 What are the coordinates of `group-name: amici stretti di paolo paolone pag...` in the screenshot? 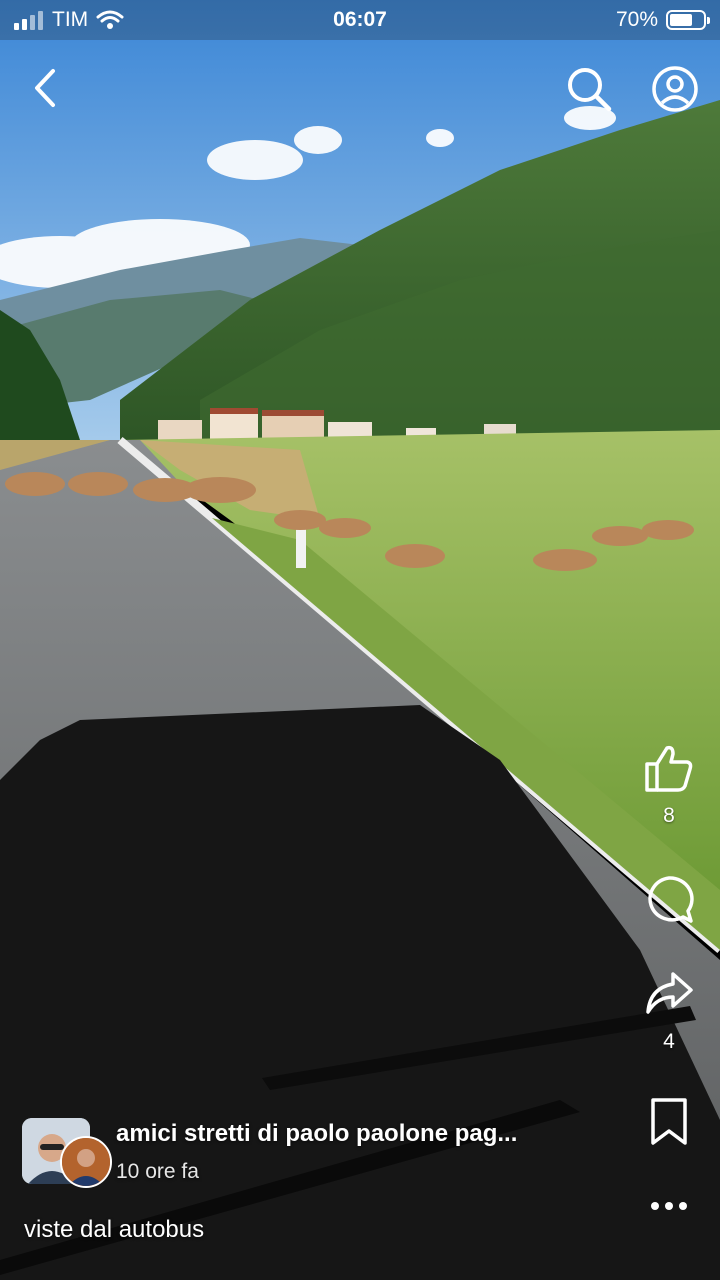 It's located at (316, 1134).